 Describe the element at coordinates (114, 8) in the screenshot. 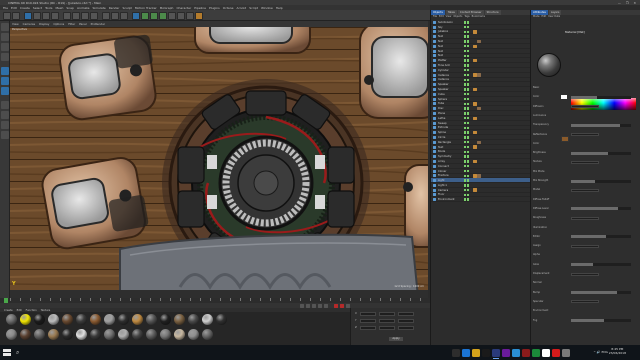

I see `menu-item: Render` at that location.